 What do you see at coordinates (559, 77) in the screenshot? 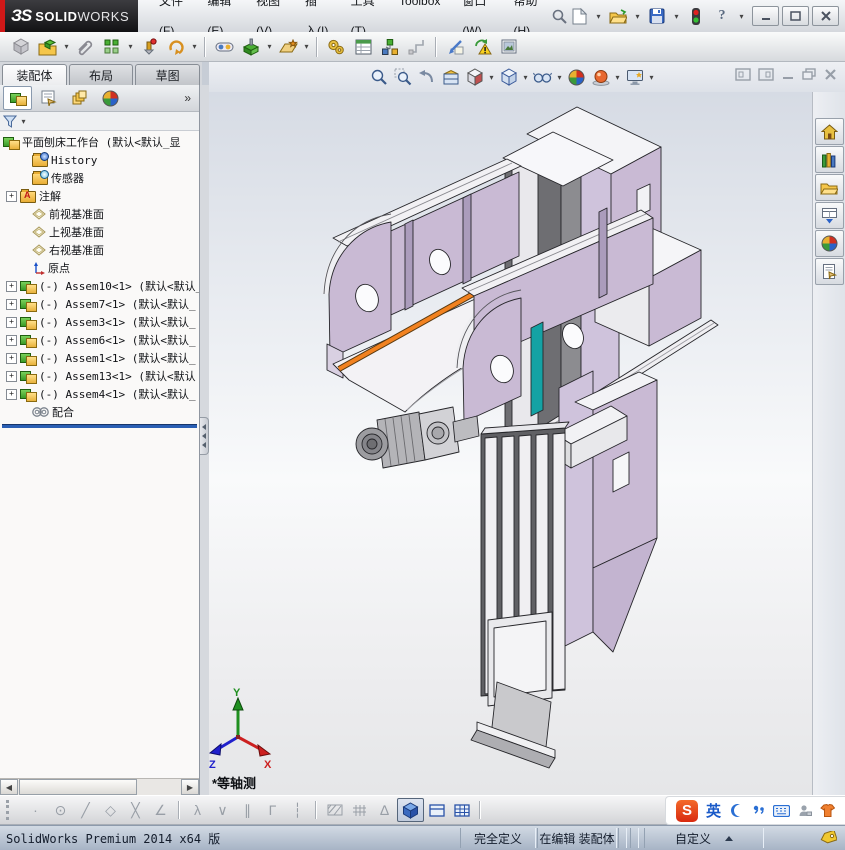
I see `hide-show-dropdown-icon: ▾` at bounding box center [559, 77].